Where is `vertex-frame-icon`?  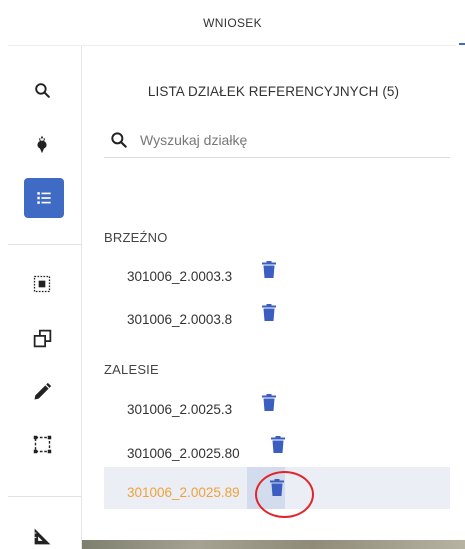
vertex-frame-icon is located at coordinates (42, 444).